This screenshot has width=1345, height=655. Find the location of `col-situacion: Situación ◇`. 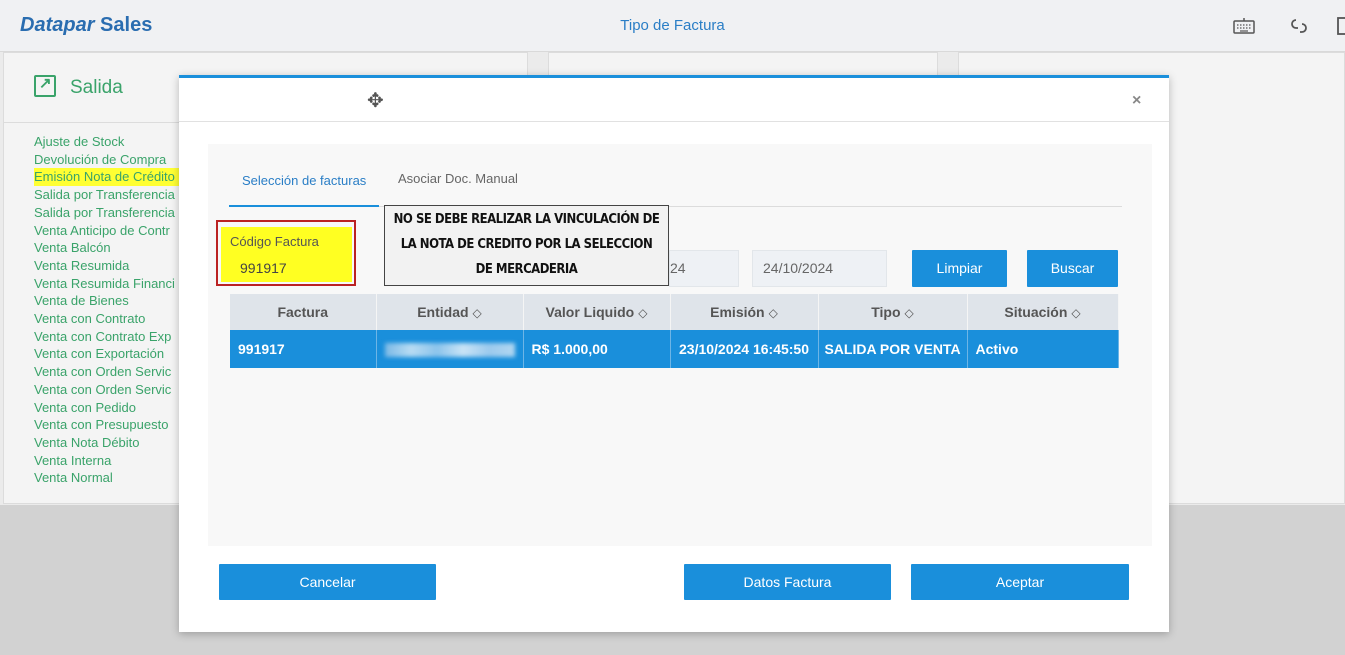

col-situacion: Situación ◇ is located at coordinates (1043, 312).